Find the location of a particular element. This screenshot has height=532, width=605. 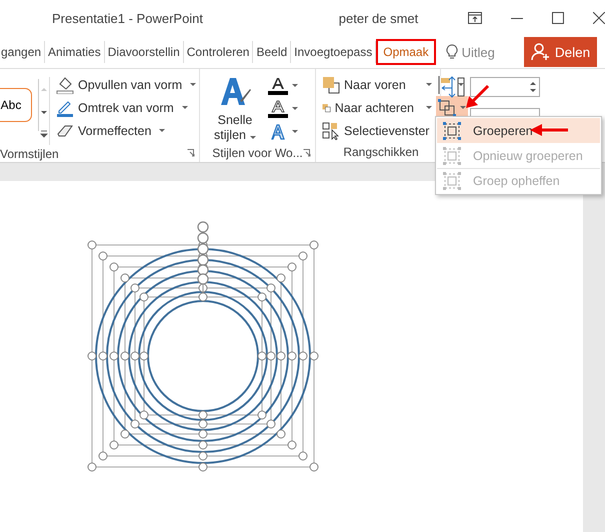

lightbulb-icon is located at coordinates (452, 52).